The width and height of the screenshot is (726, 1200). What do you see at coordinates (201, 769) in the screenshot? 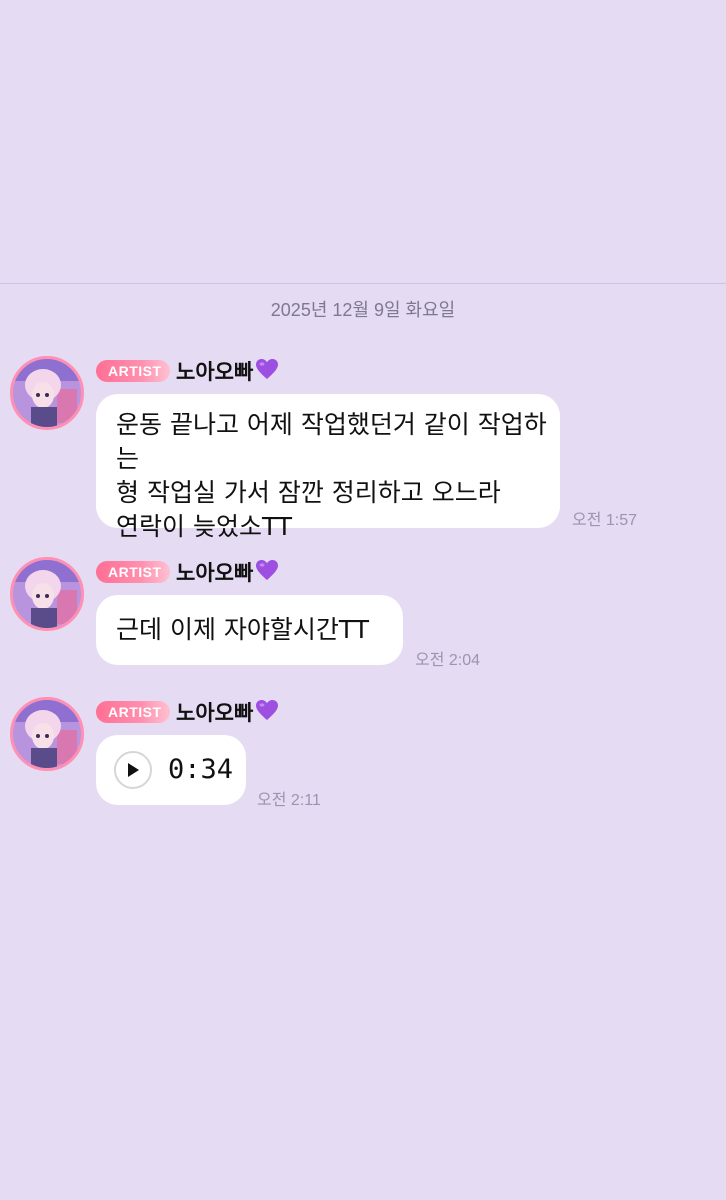
I see `voice-duration: 0:34` at bounding box center [201, 769].